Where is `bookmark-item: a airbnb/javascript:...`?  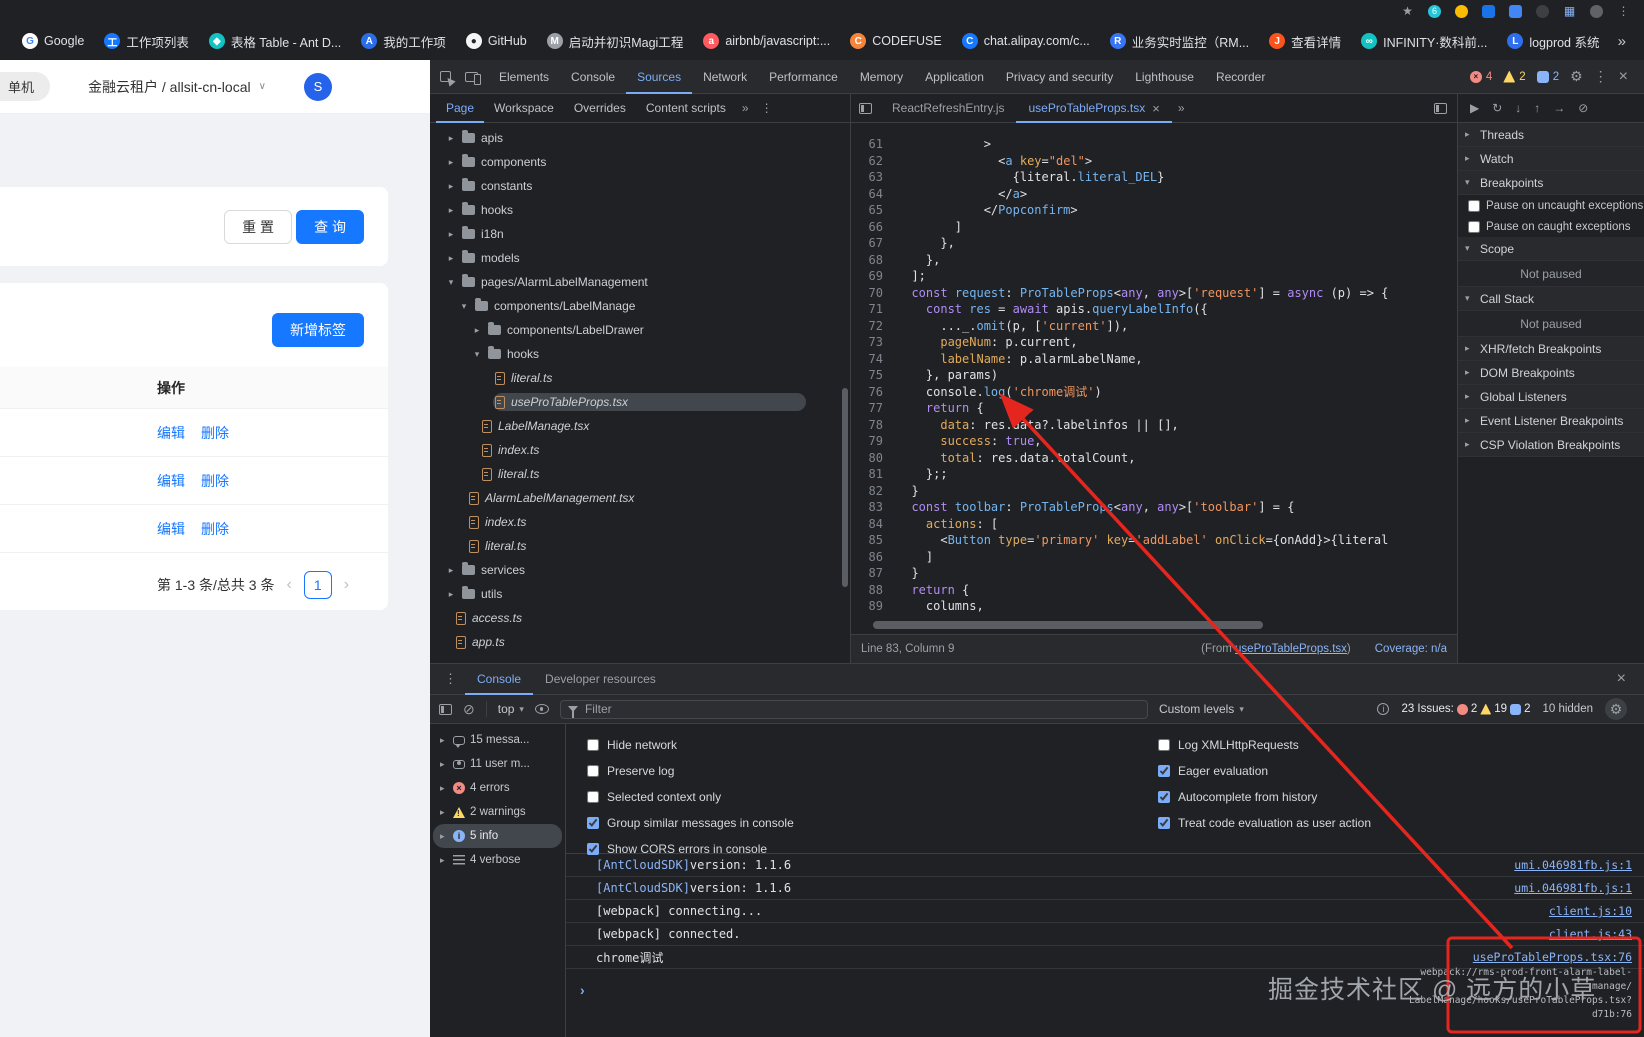 bookmark-item: a airbnb/javascript:... is located at coordinates (766, 41).